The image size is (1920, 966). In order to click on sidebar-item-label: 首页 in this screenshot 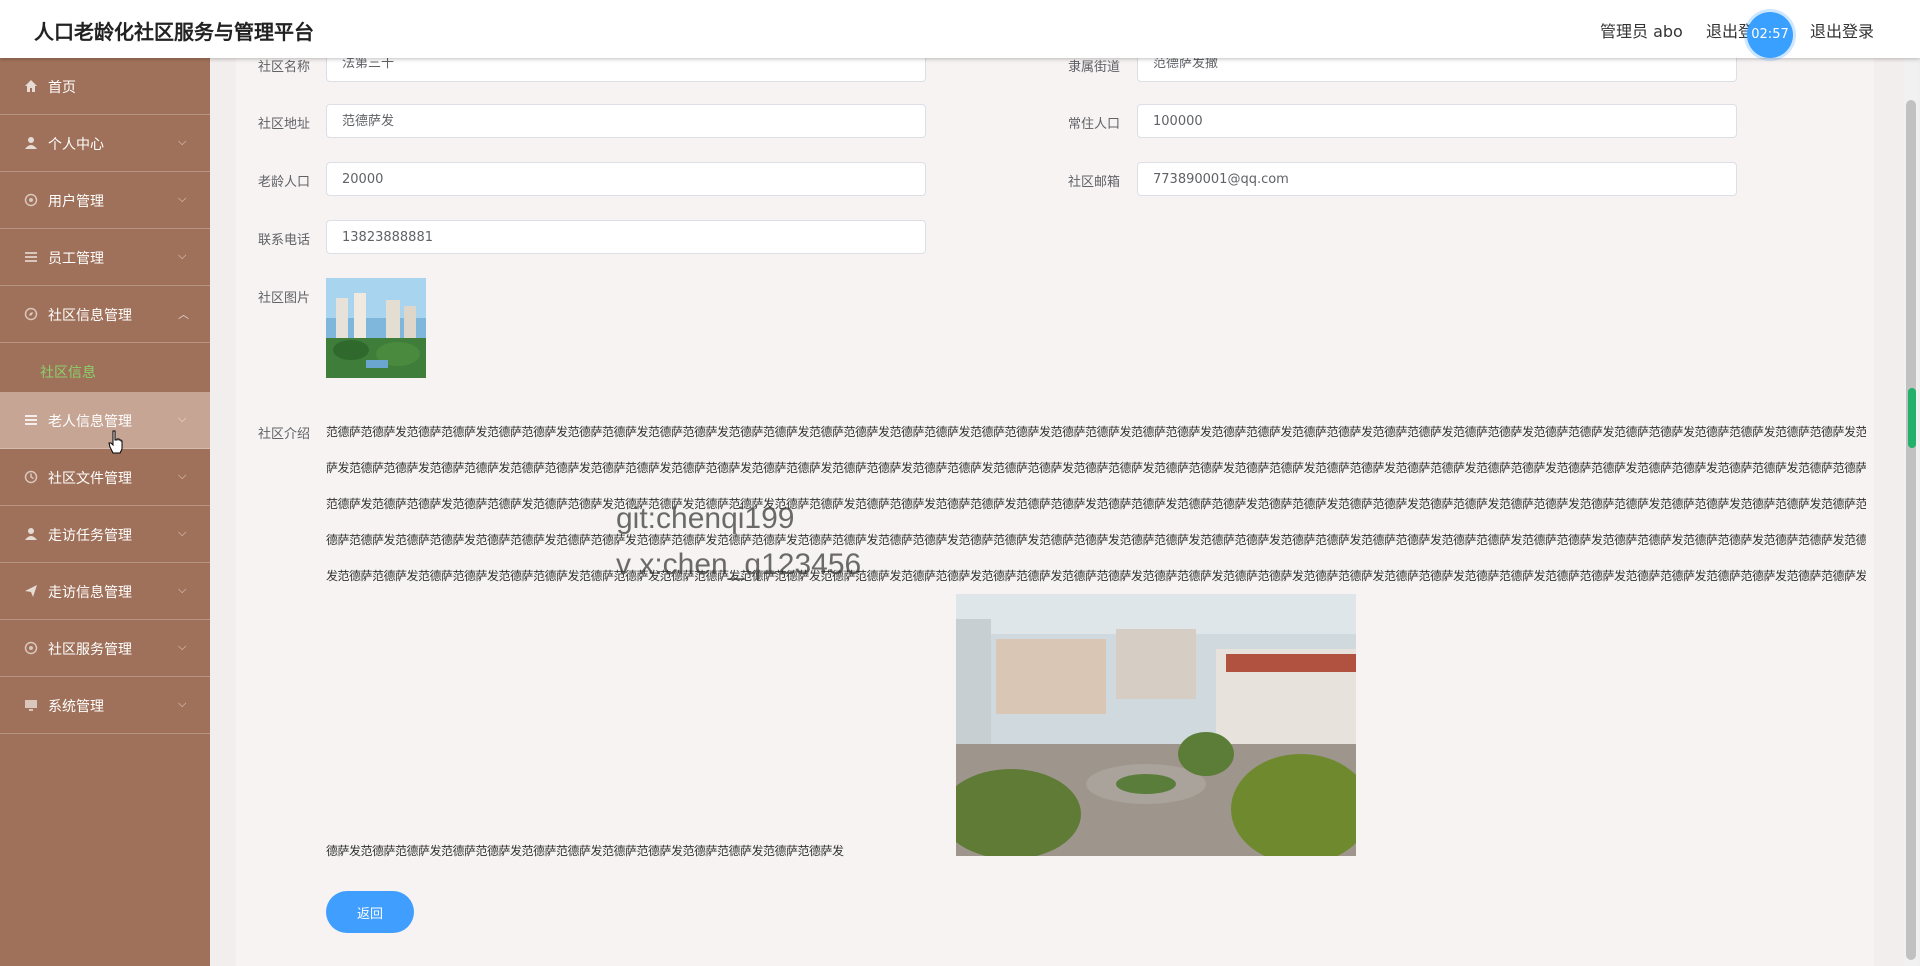, I will do `click(62, 88)`.